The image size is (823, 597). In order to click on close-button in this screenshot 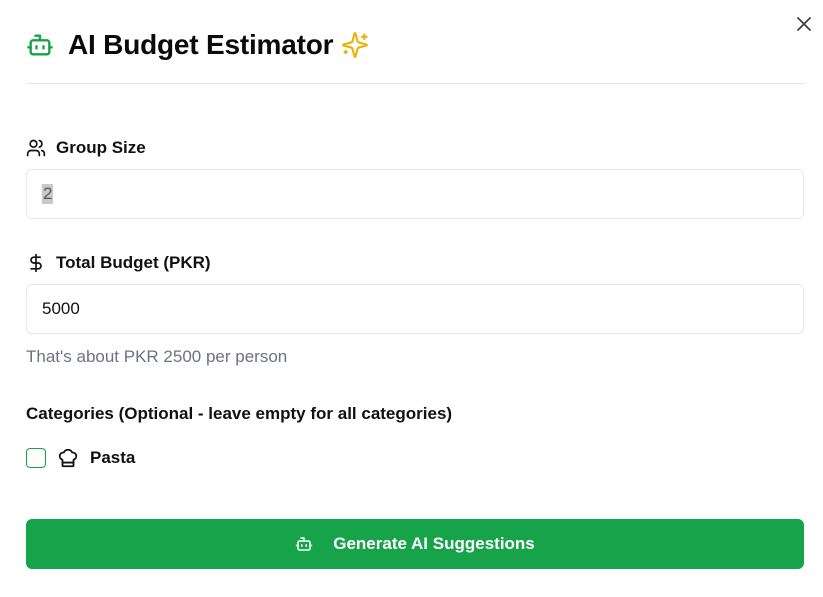, I will do `click(804, 24)`.